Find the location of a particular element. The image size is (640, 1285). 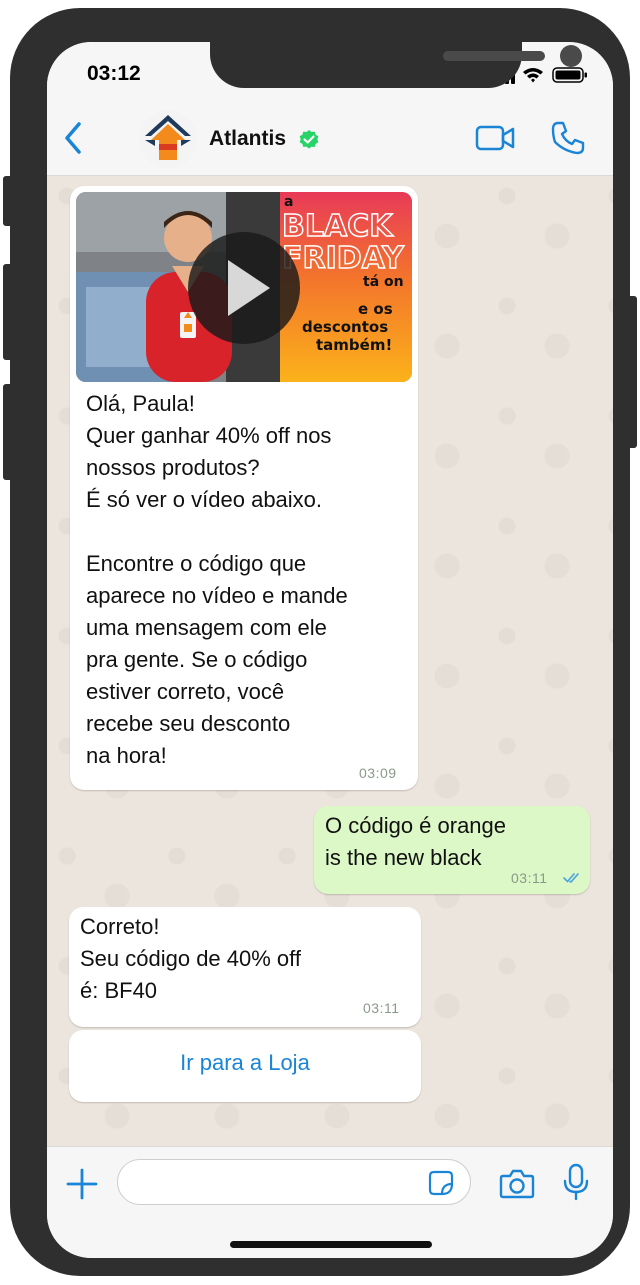

bf-line2-text: descontos is located at coordinates (345, 327).